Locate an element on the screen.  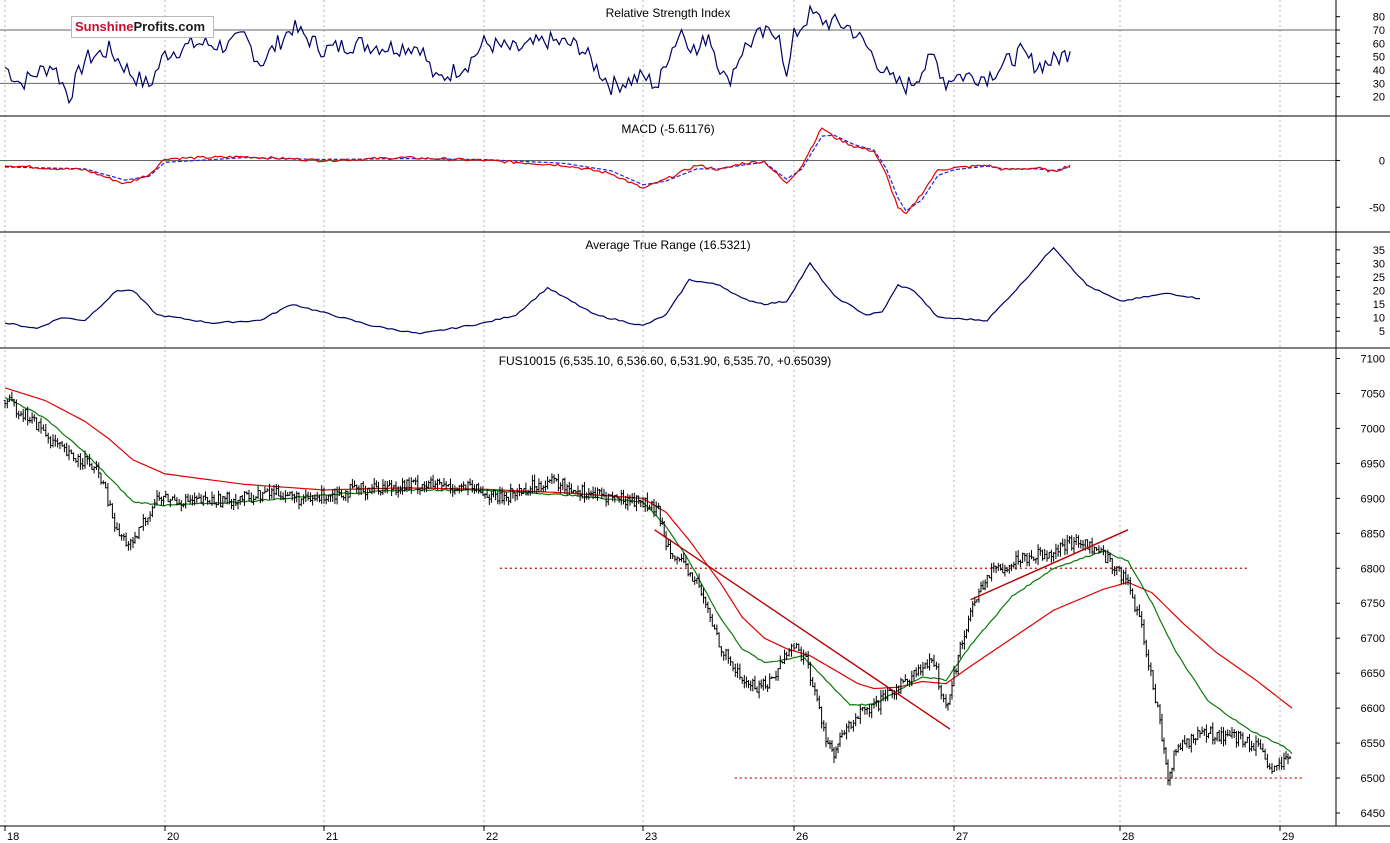
y-tick-label: 70 is located at coordinates (1379, 31).